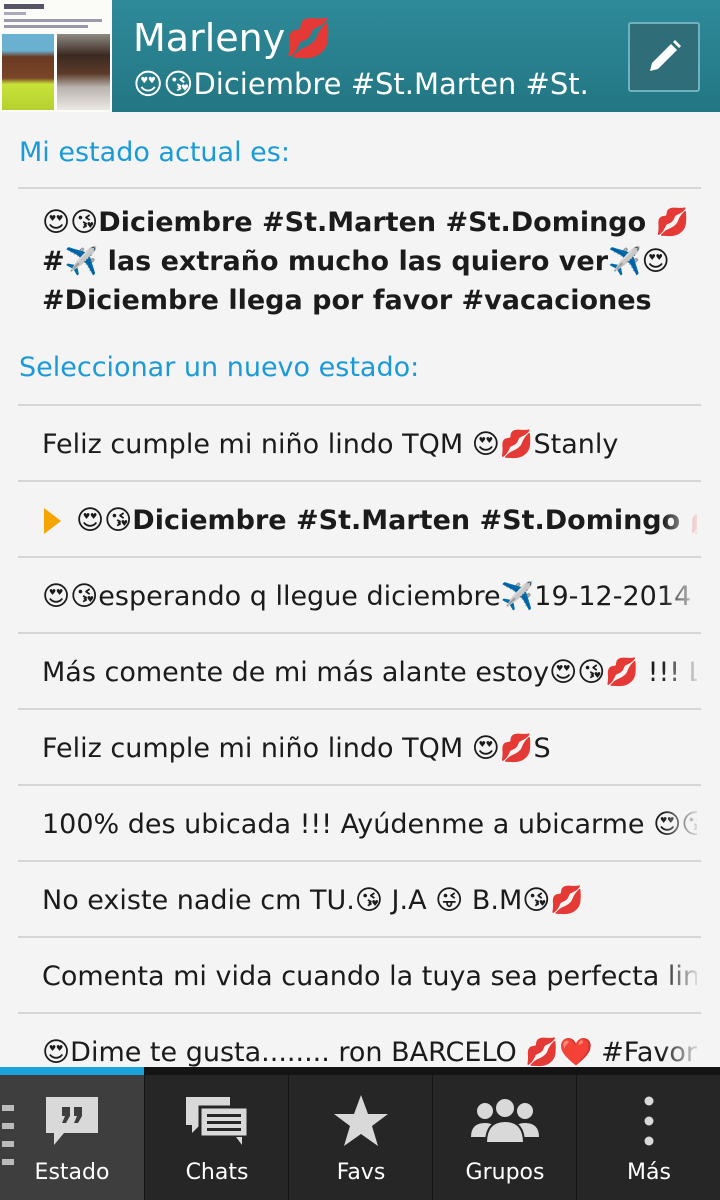 The image size is (720, 1200). Describe the element at coordinates (219, 367) in the screenshot. I see `new-status-label: Seleccionar un nuevo estado:` at that location.